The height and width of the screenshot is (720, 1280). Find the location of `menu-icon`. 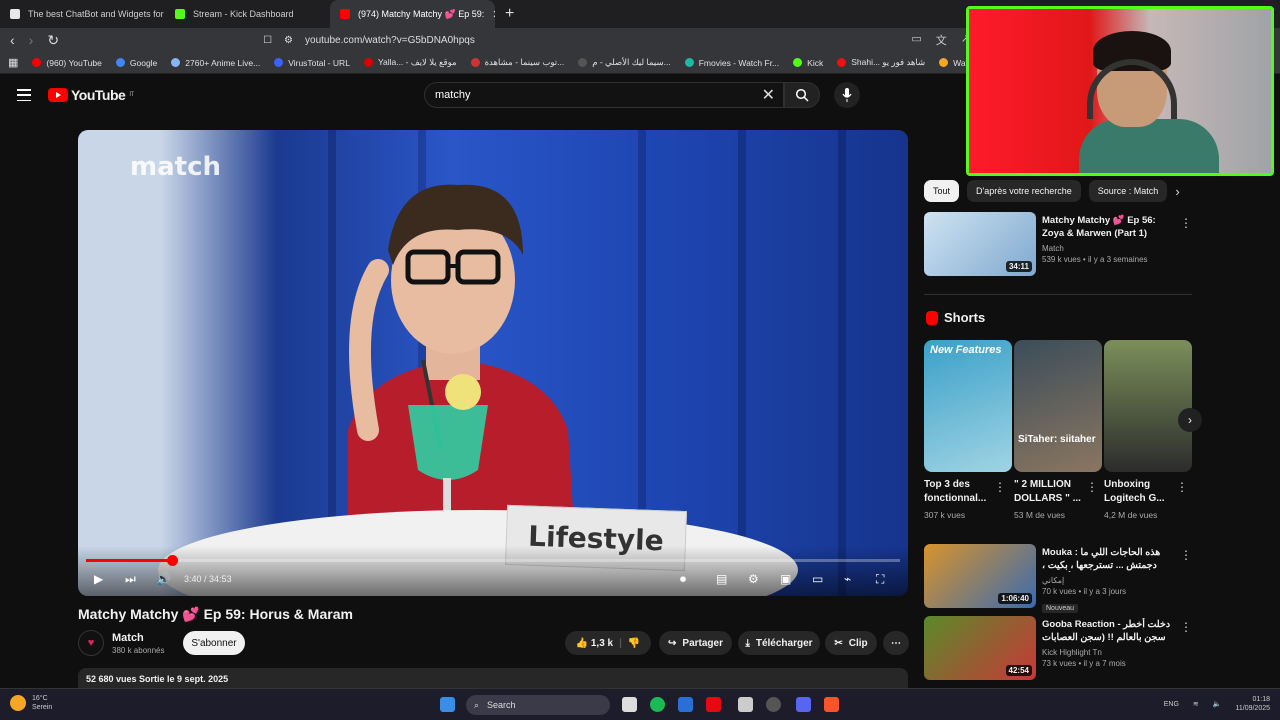

menu-icon is located at coordinates (24, 95).